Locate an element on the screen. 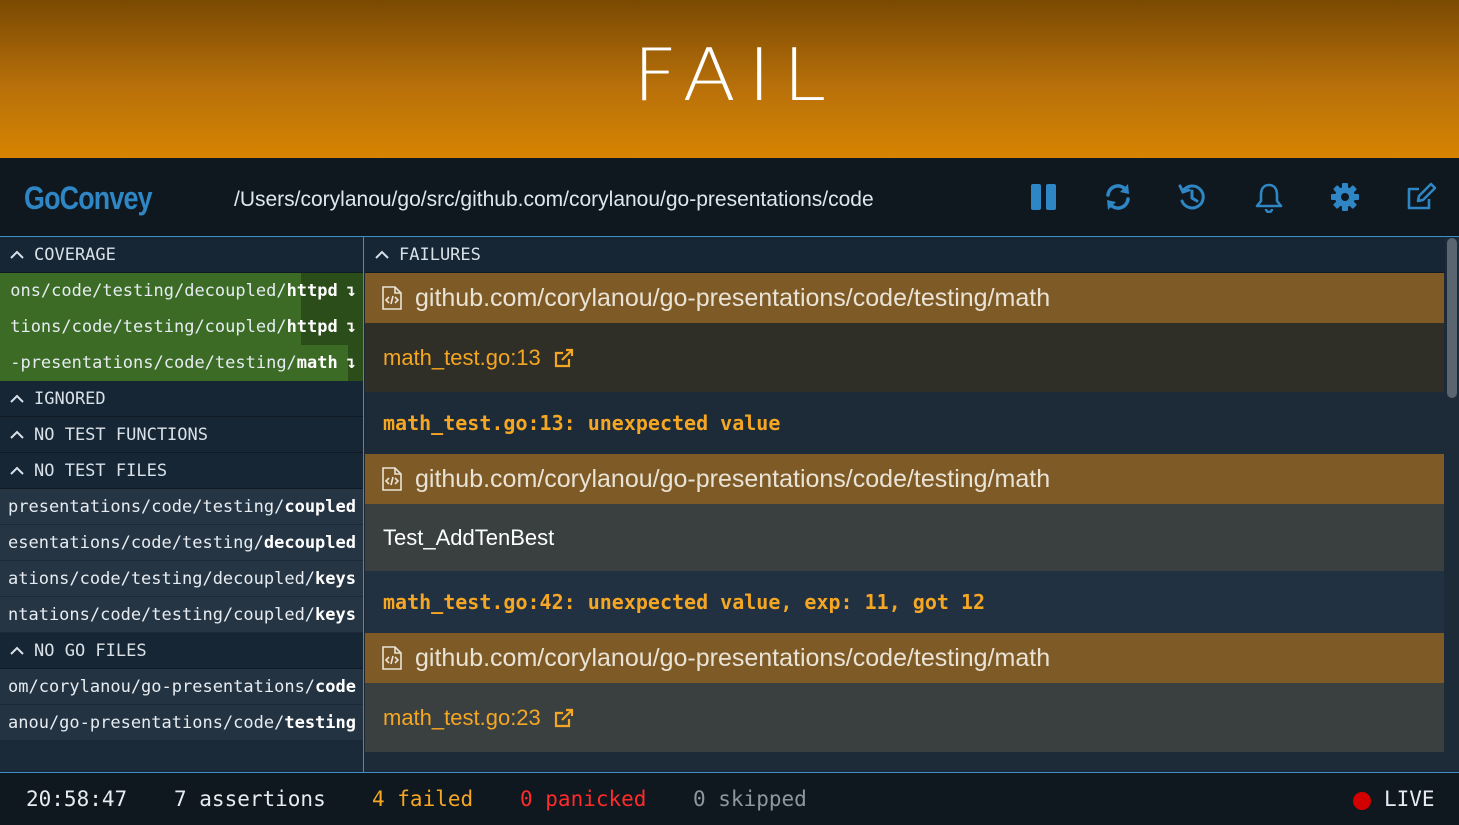  package-path: -presentations/code/testing/ is located at coordinates (153, 363).